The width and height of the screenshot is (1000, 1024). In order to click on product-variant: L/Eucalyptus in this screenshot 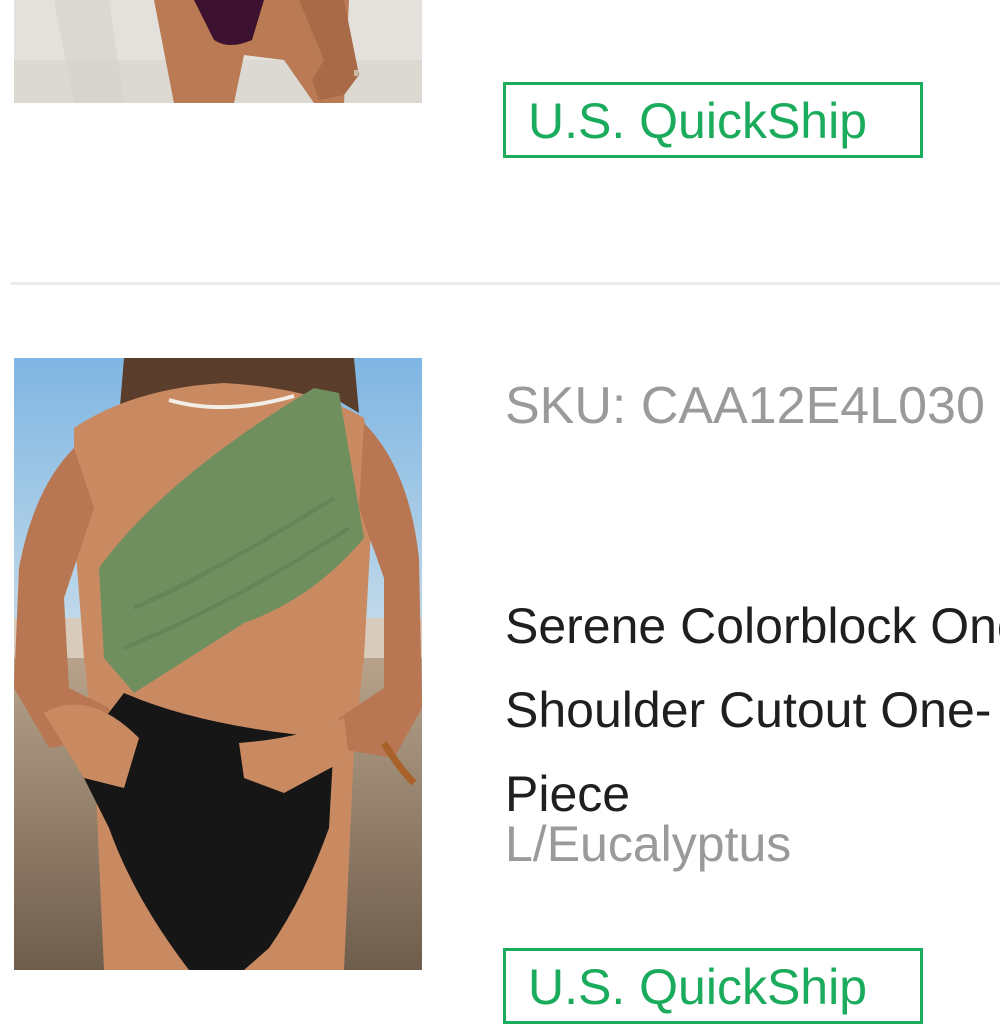, I will do `click(648, 844)`.